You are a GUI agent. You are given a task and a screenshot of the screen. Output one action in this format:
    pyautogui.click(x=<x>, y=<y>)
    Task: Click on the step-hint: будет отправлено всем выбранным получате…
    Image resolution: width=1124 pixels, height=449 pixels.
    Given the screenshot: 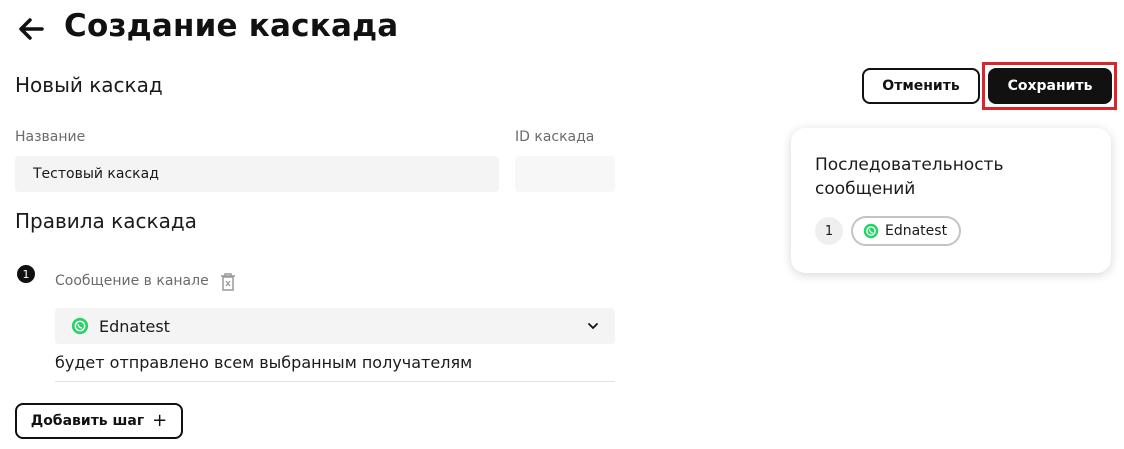 What is the action you would take?
    pyautogui.click(x=264, y=362)
    